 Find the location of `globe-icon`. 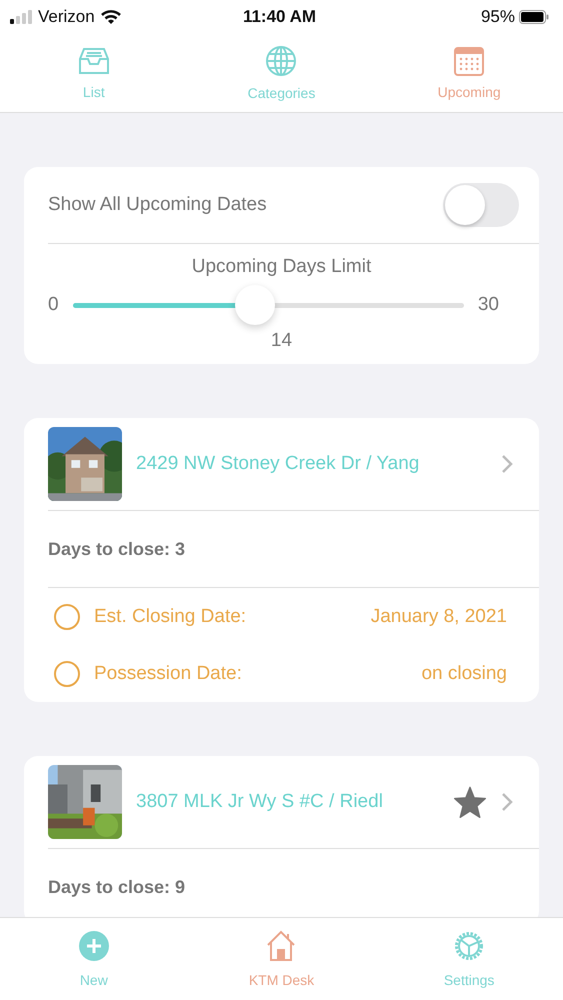

globe-icon is located at coordinates (281, 61).